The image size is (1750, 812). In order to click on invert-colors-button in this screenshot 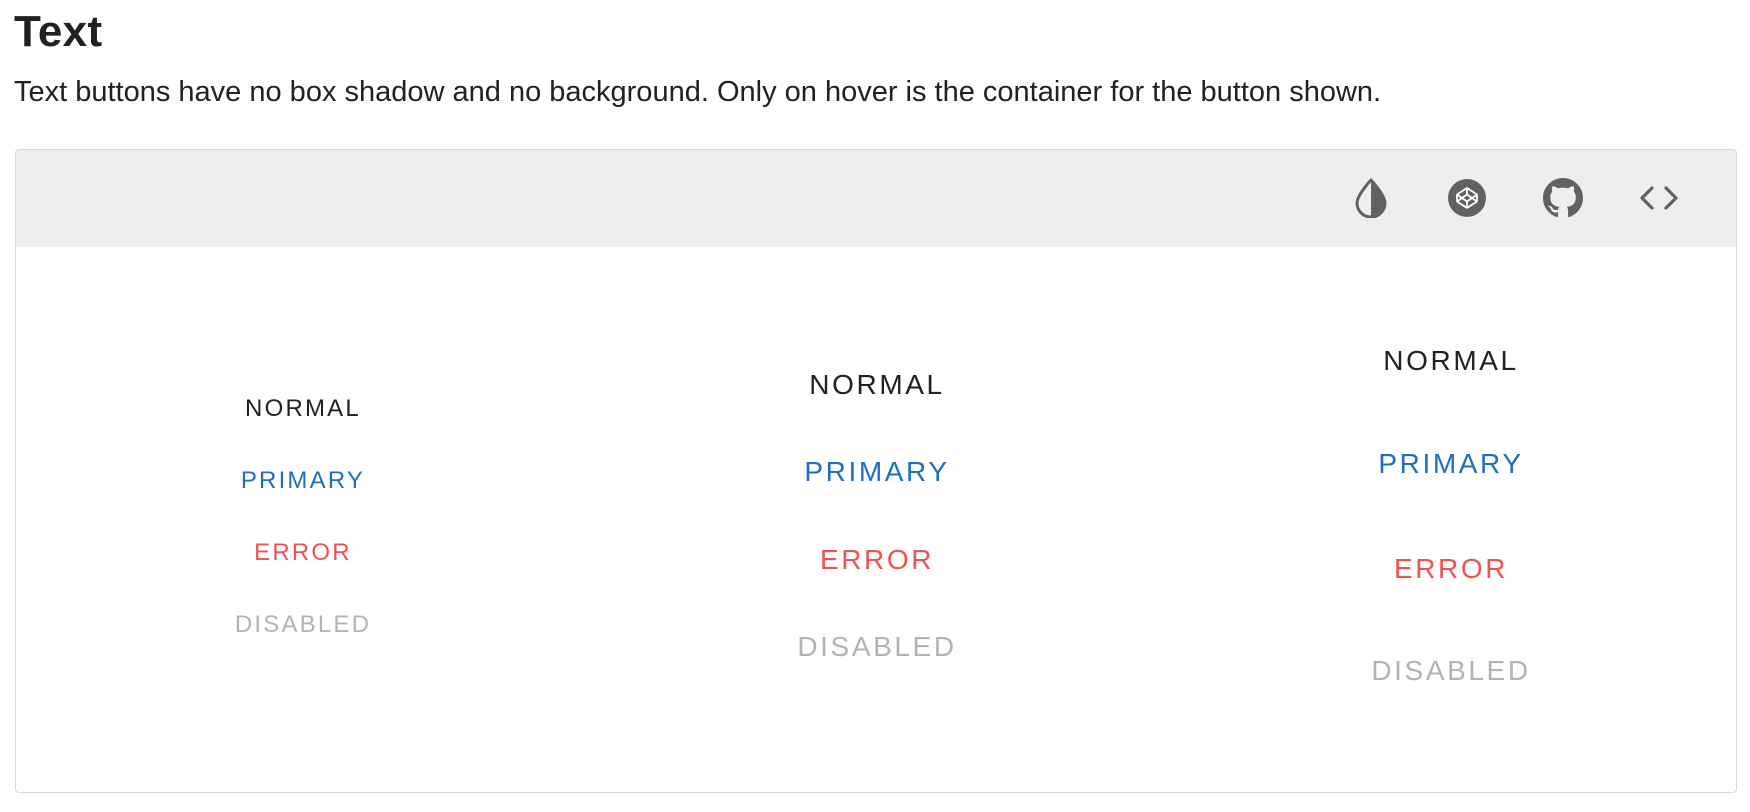, I will do `click(1371, 198)`.